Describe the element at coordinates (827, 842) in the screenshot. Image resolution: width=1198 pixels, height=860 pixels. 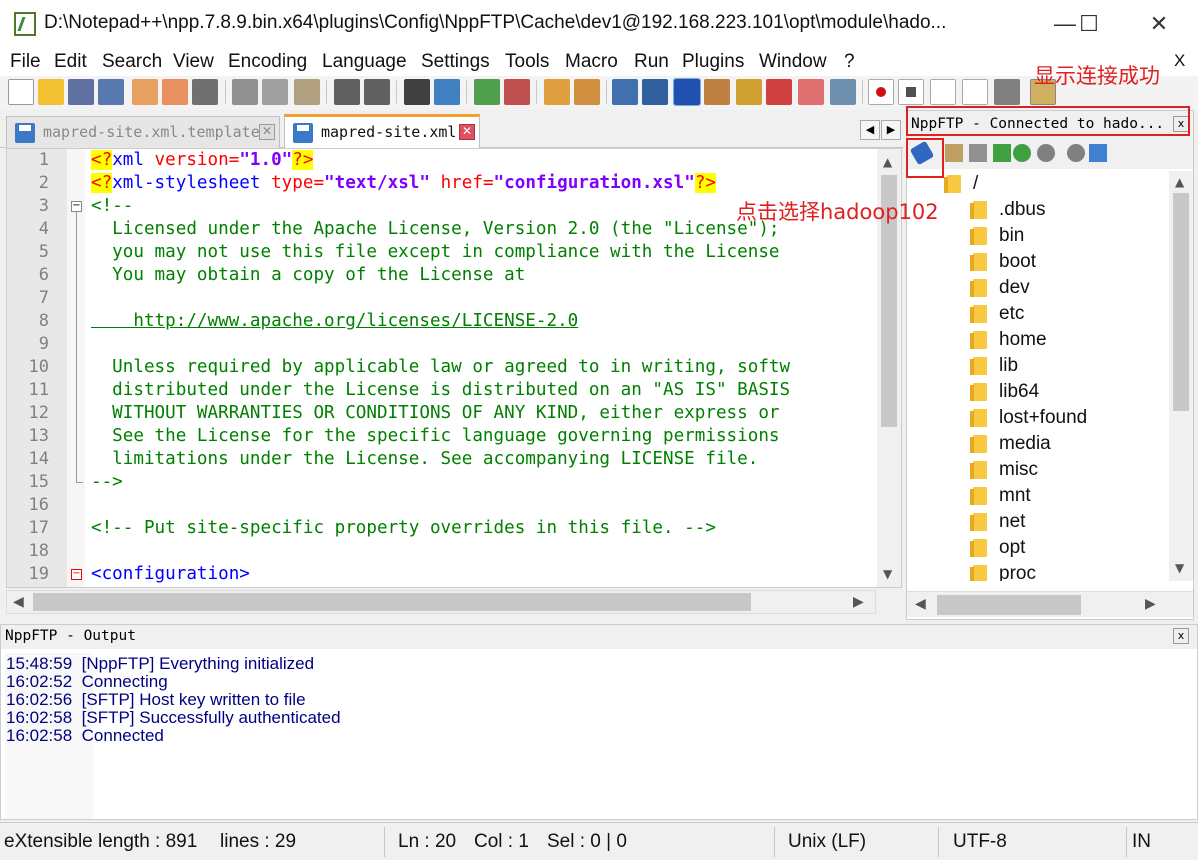
I see `status-eol: Unix (LF)` at that location.